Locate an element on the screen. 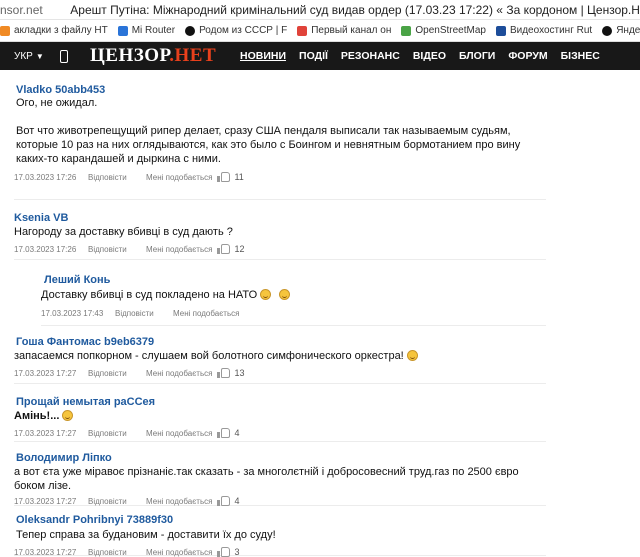 The height and width of the screenshot is (557, 640). comment-text: Доставку вбивці в суд покладено на НАТО is located at coordinates (293, 295).